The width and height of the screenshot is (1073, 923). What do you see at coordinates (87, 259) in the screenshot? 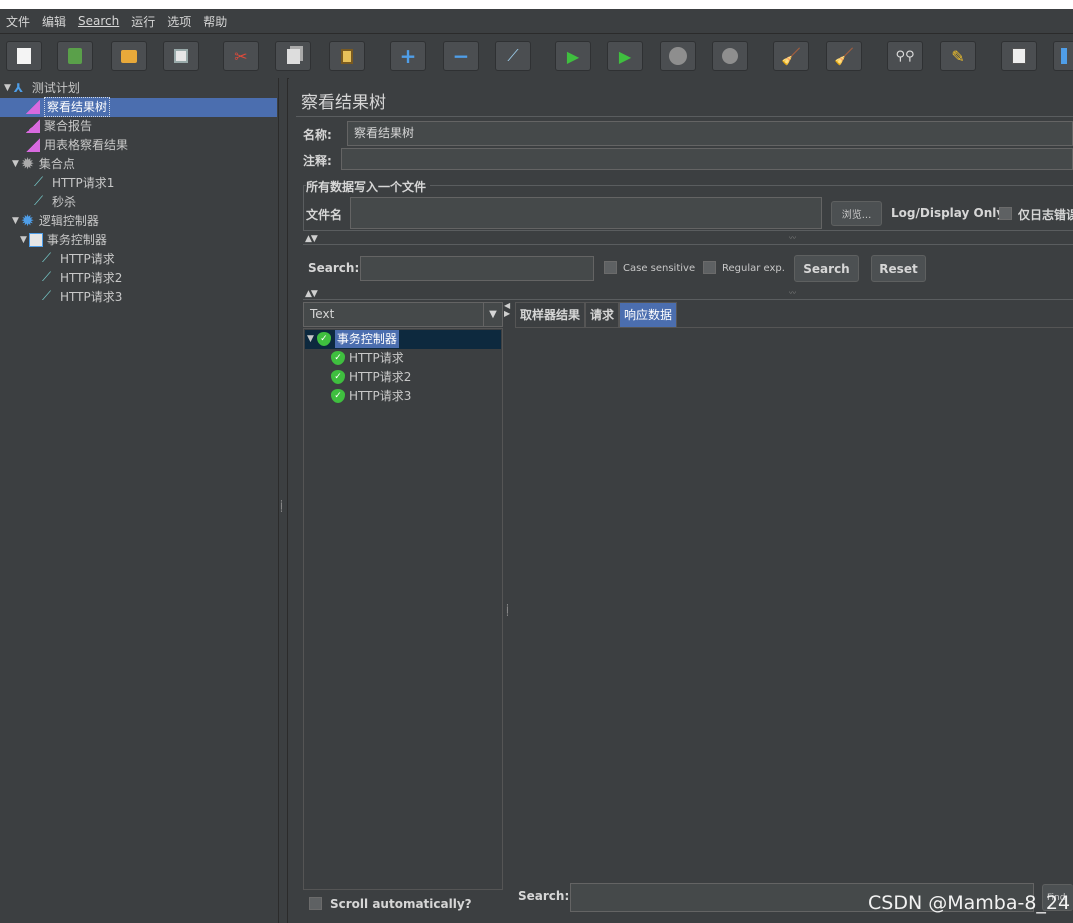
I see `tree-item-label: HTTP请求` at bounding box center [87, 259].